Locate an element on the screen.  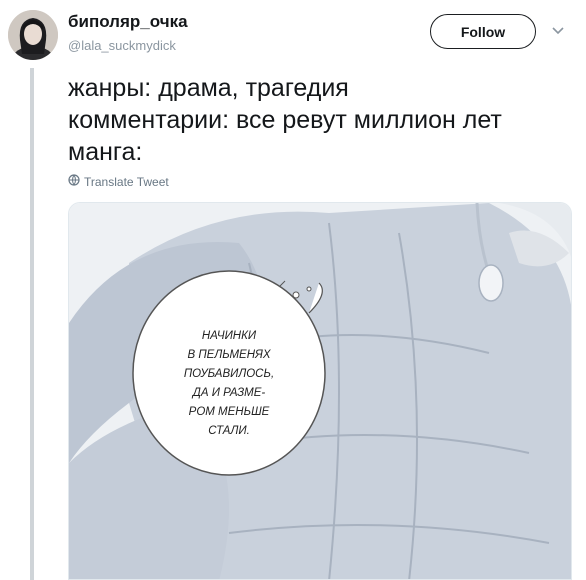
tweet-line: манга: is located at coordinates (105, 152).